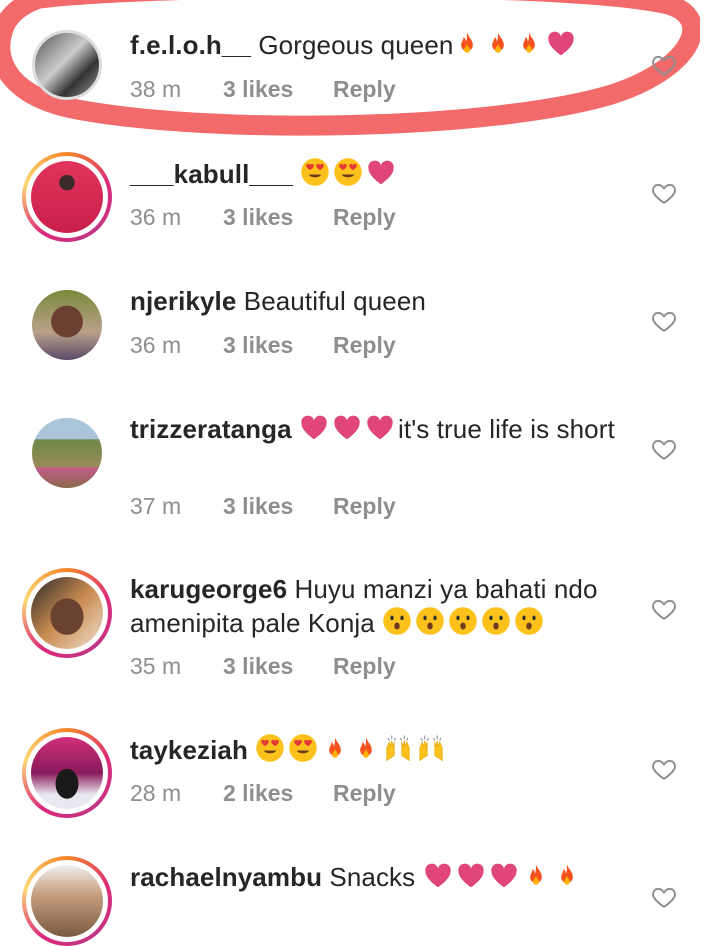 This screenshot has width=720, height=946. I want to click on comment-likes: 2 likes, so click(278, 793).